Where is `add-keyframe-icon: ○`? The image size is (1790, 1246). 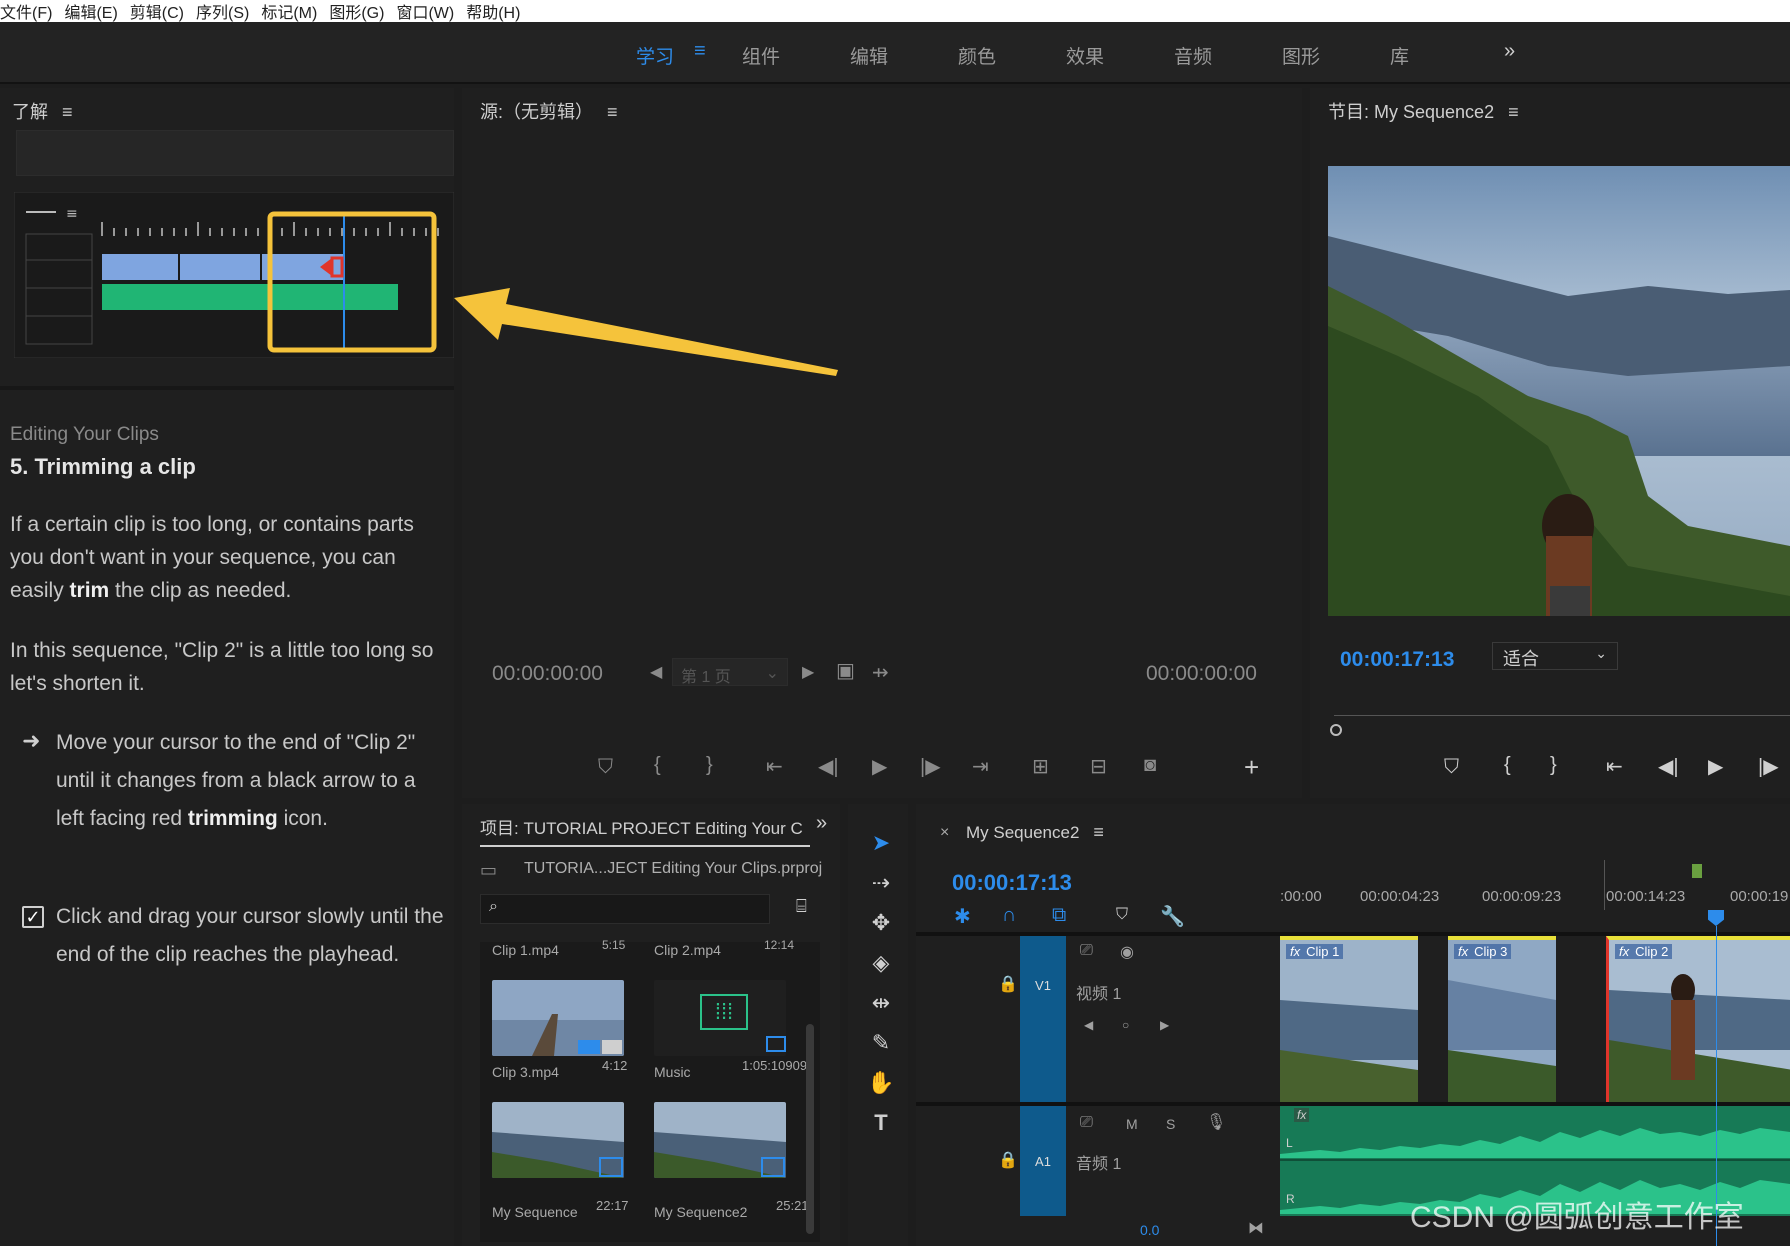
add-keyframe-icon: ○ is located at coordinates (1125, 1025).